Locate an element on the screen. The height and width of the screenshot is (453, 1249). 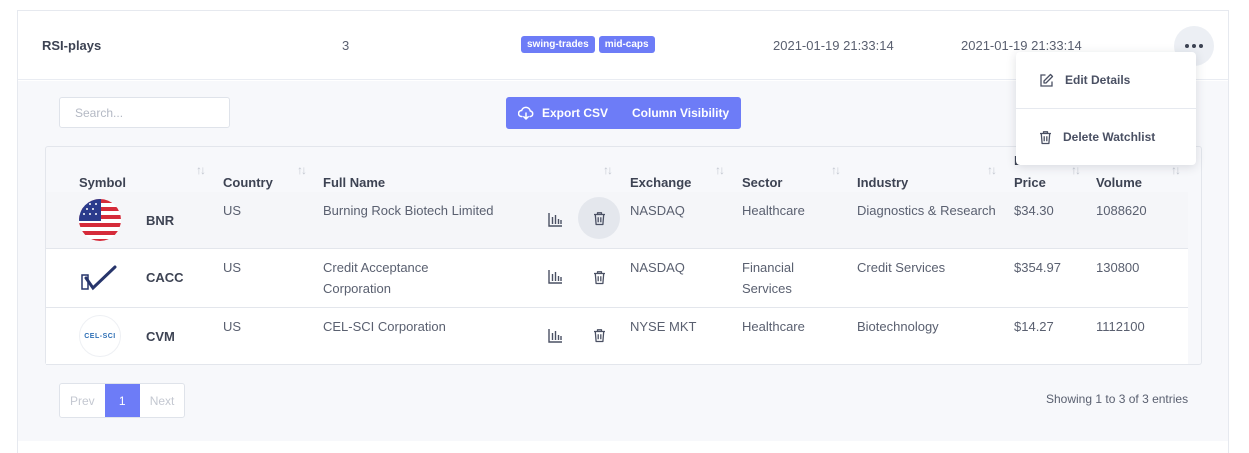
header-sector: Sector is located at coordinates (762, 182).